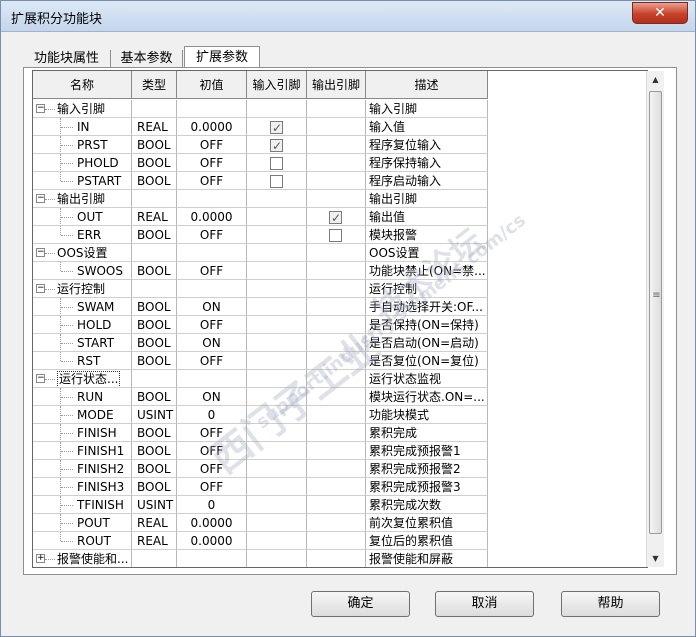 The image size is (696, 637). What do you see at coordinates (82, 109) in the screenshot?
I see `cell-name: − 输入引脚` at bounding box center [82, 109].